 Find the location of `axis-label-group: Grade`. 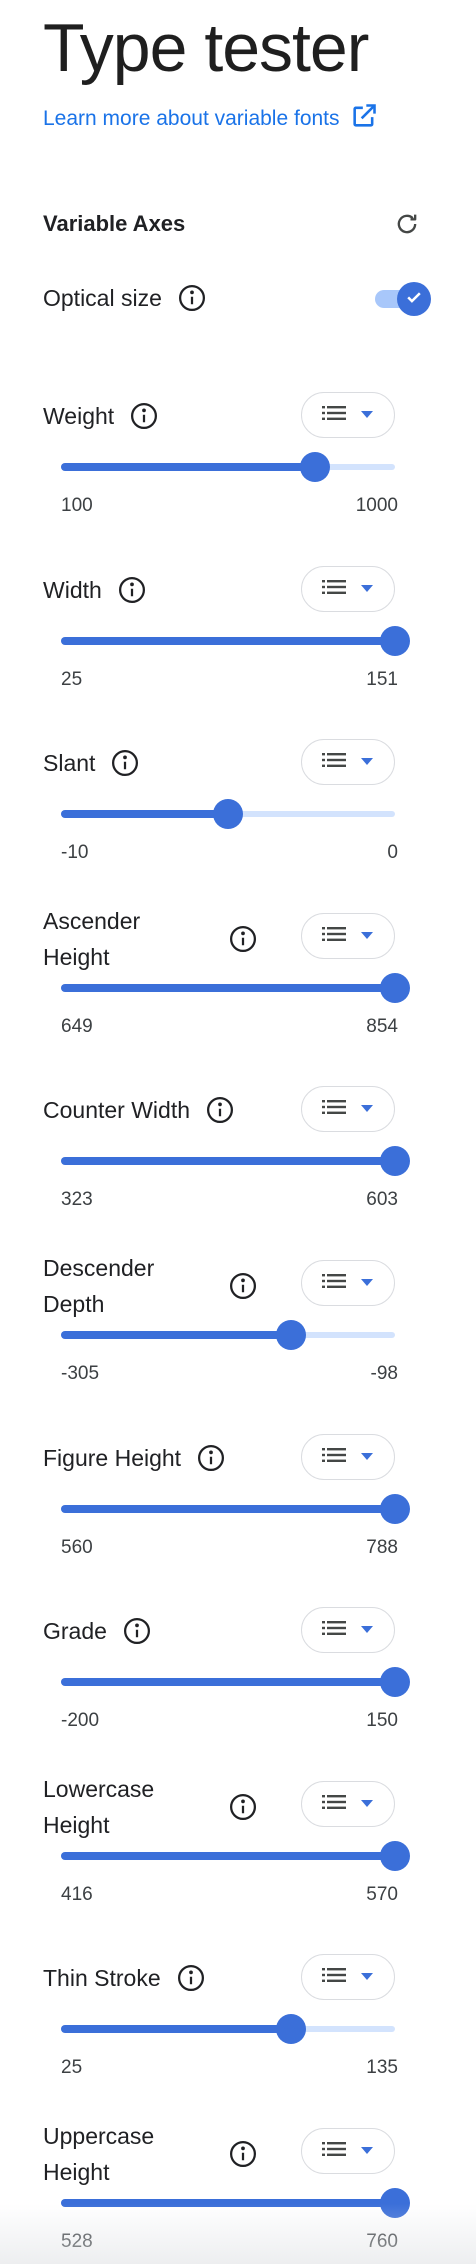

axis-label-group: Grade is located at coordinates (98, 1631).